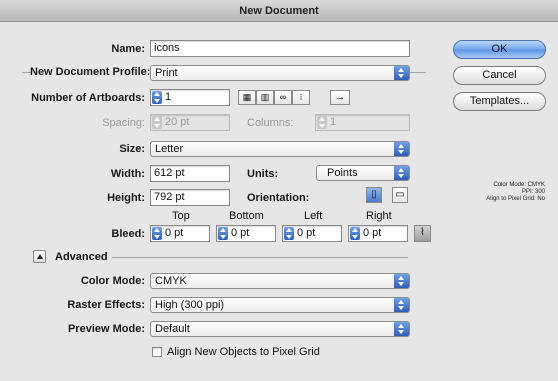 Image resolution: width=558 pixels, height=381 pixels. Describe the element at coordinates (279, 11) in the screenshot. I see `window-title: New Document` at that location.